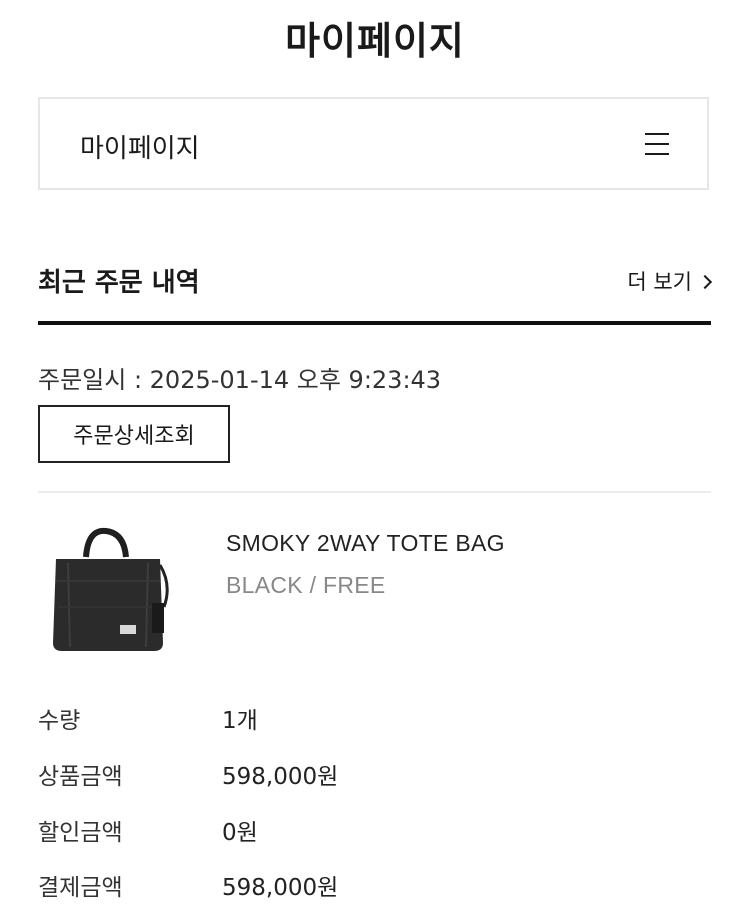 Image resolution: width=750 pixels, height=913 pixels. What do you see at coordinates (375, 282) in the screenshot?
I see `recent-orders-header: 최근 주문 내역 더 보기` at bounding box center [375, 282].